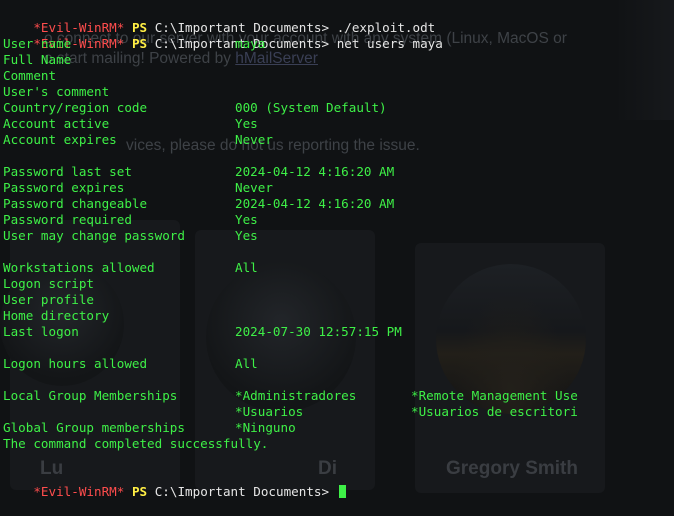 Image resolution: width=674 pixels, height=516 pixels. What do you see at coordinates (75, 363) in the screenshot?
I see `output-label: Logon hours allowed` at bounding box center [75, 363].